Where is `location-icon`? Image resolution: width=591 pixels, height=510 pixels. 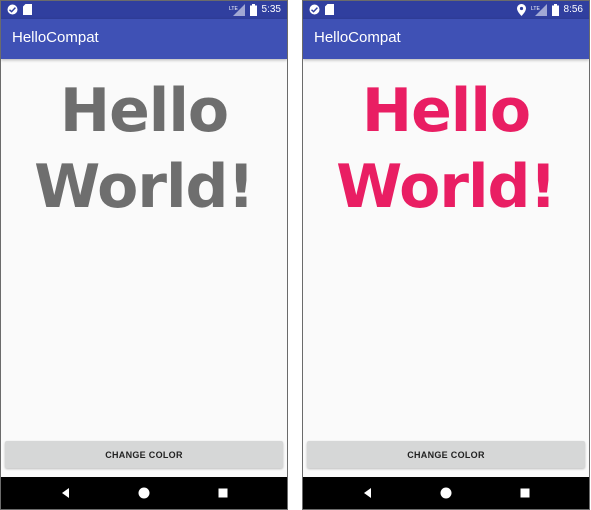
location-icon is located at coordinates (521, 10).